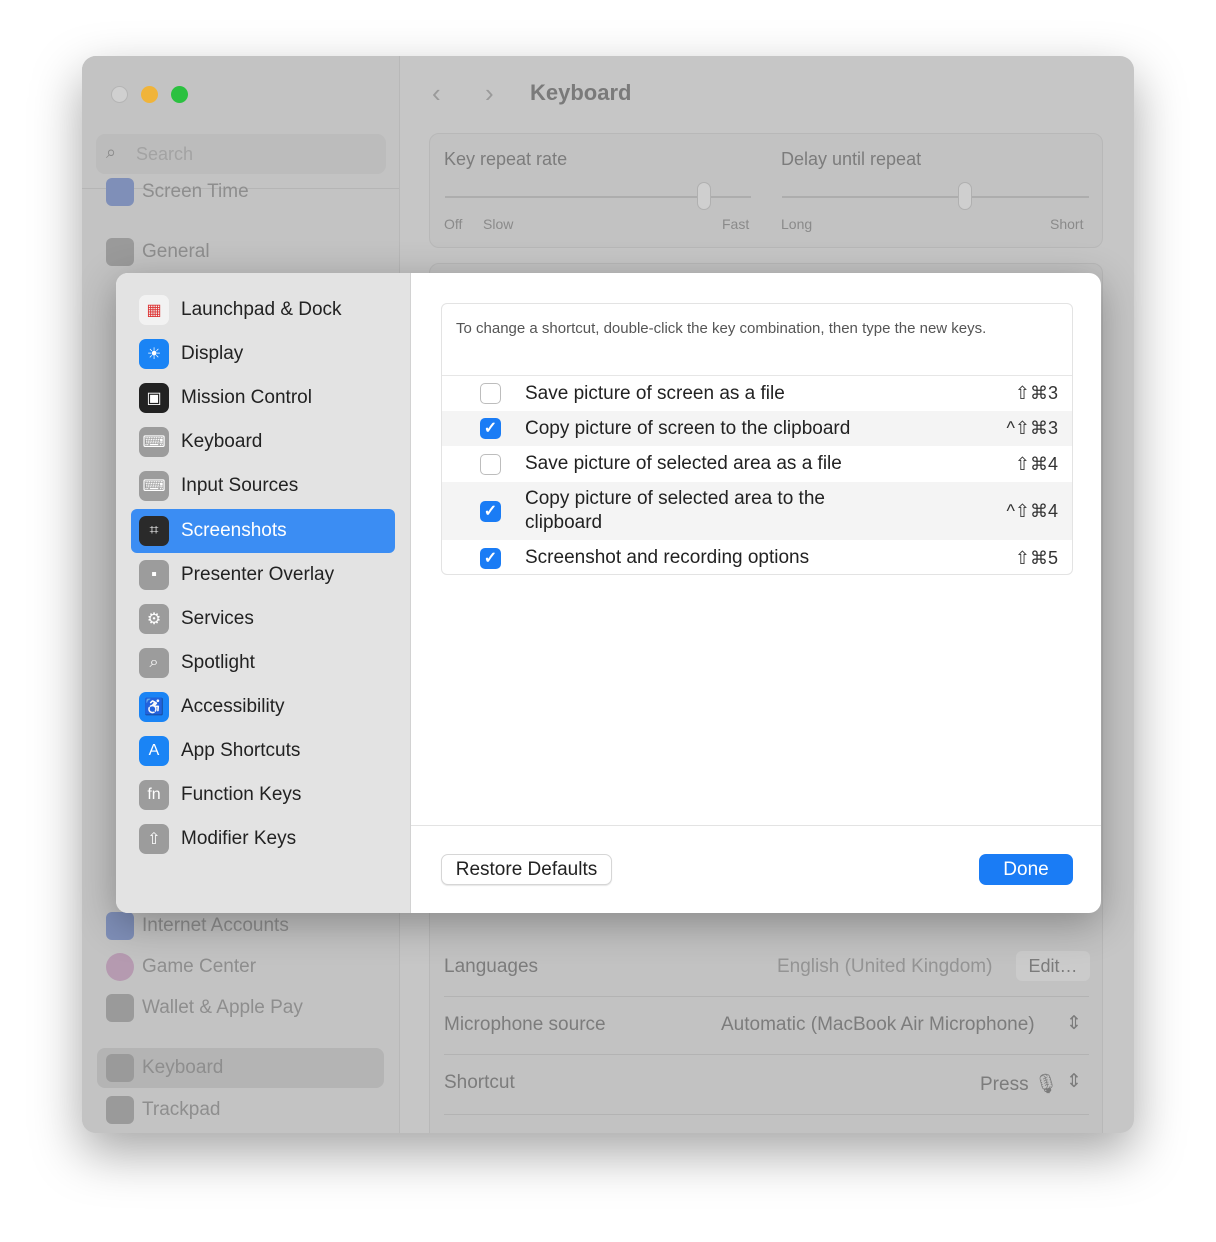 This screenshot has width=1216, height=1242. I want to click on fn-icon: fn, so click(154, 795).